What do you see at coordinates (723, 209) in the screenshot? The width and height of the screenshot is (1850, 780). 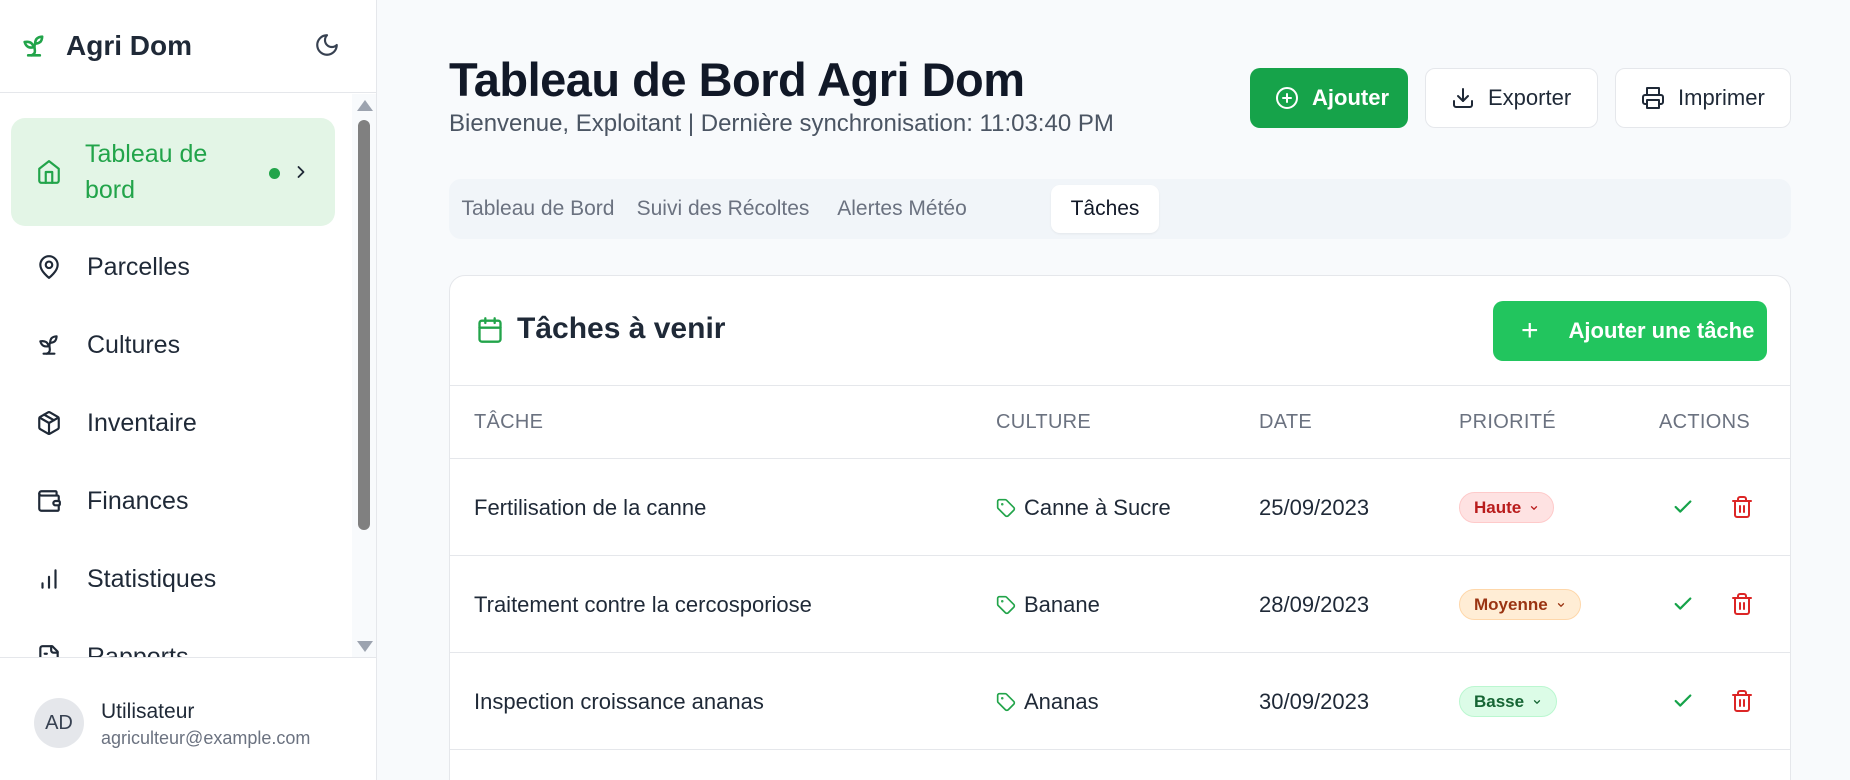 I see `tab-suivi-des-recoltes: Suivi des Récoltes` at bounding box center [723, 209].